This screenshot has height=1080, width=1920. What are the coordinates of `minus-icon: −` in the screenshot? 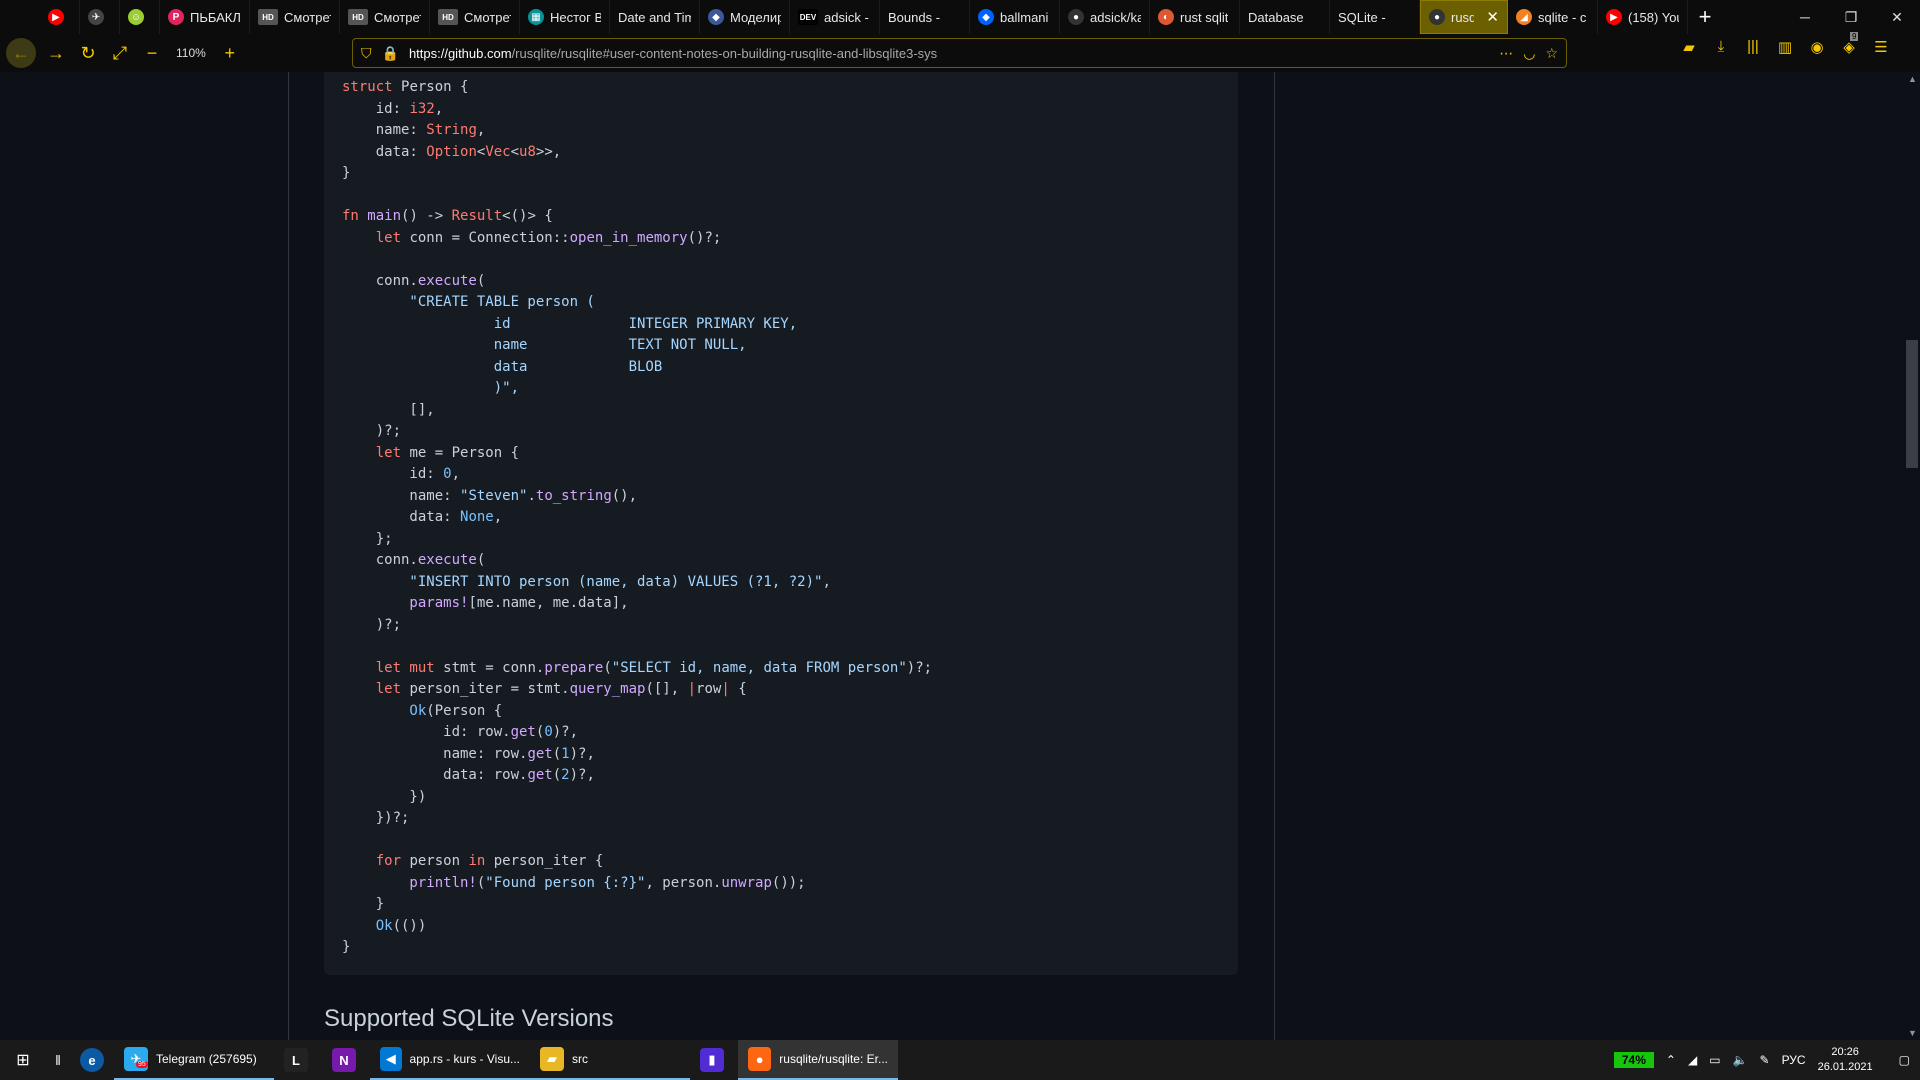 It's located at (152, 52).